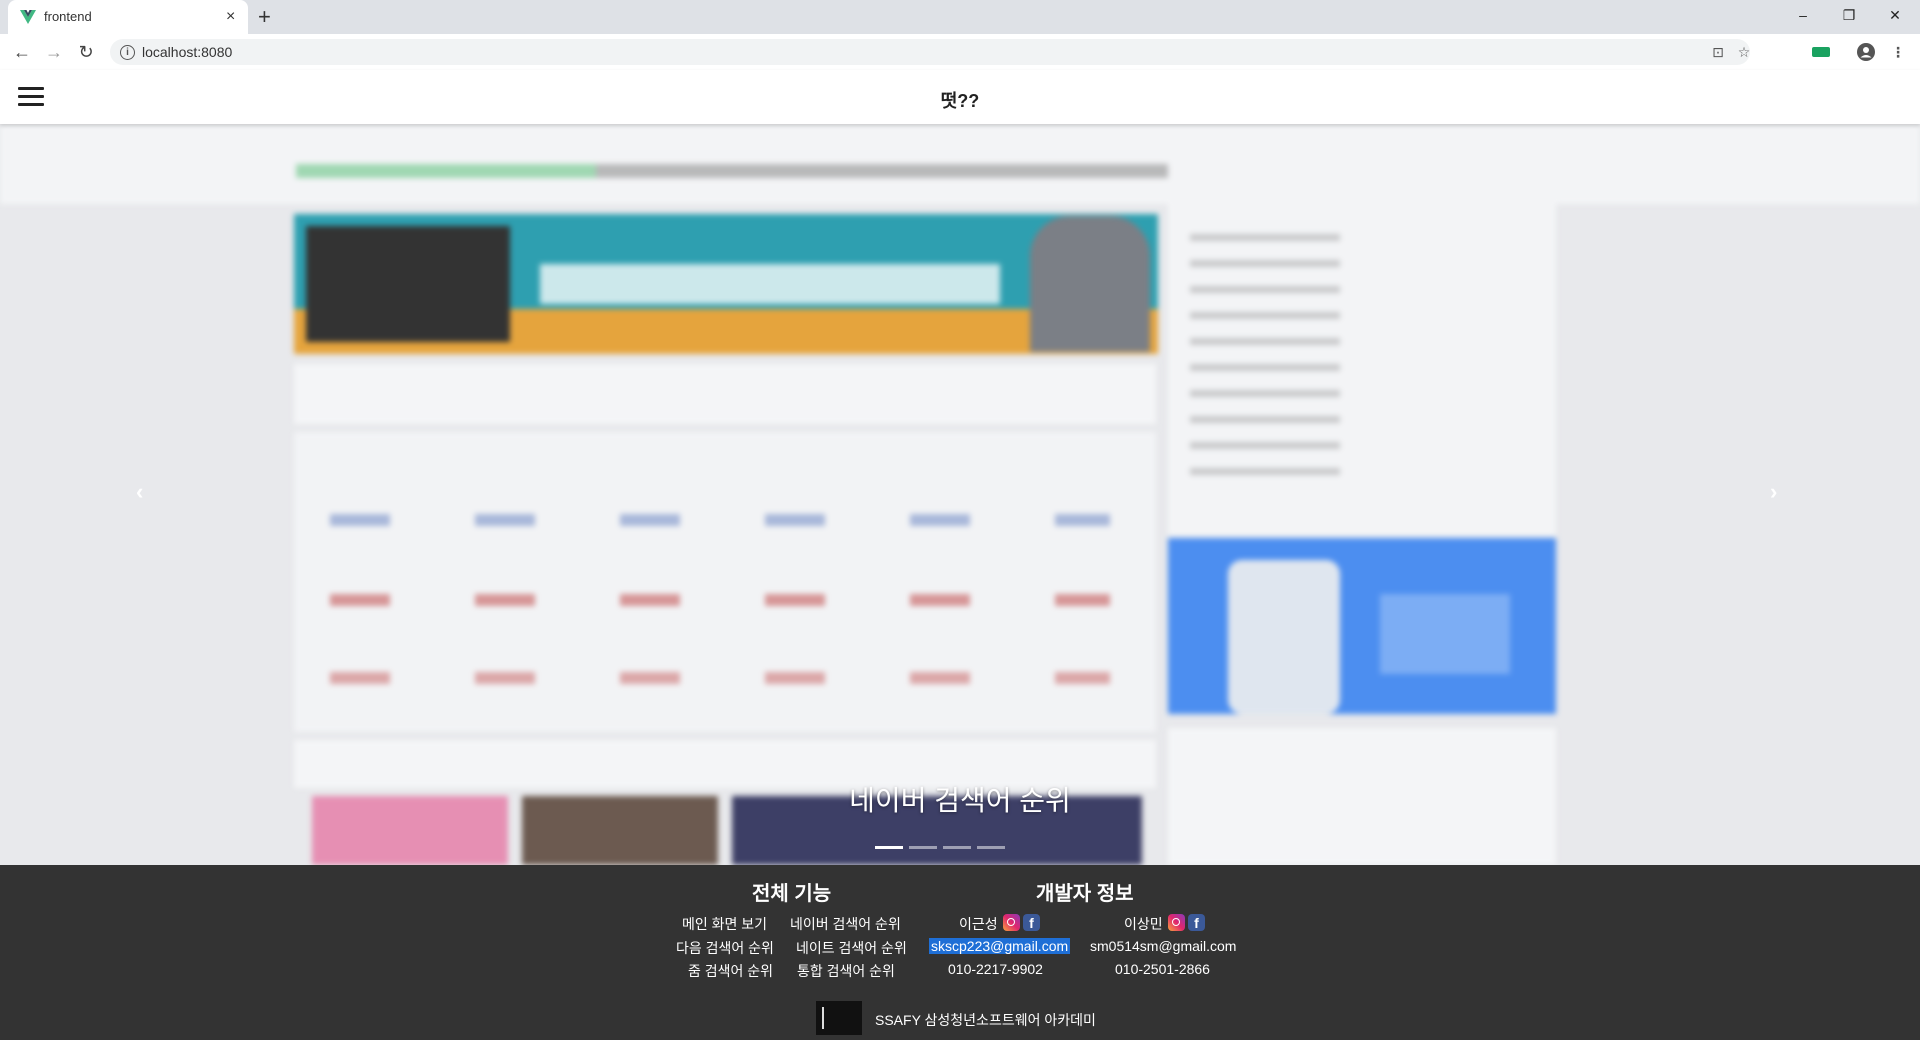  I want to click on new-tab-button: +, so click(264, 17).